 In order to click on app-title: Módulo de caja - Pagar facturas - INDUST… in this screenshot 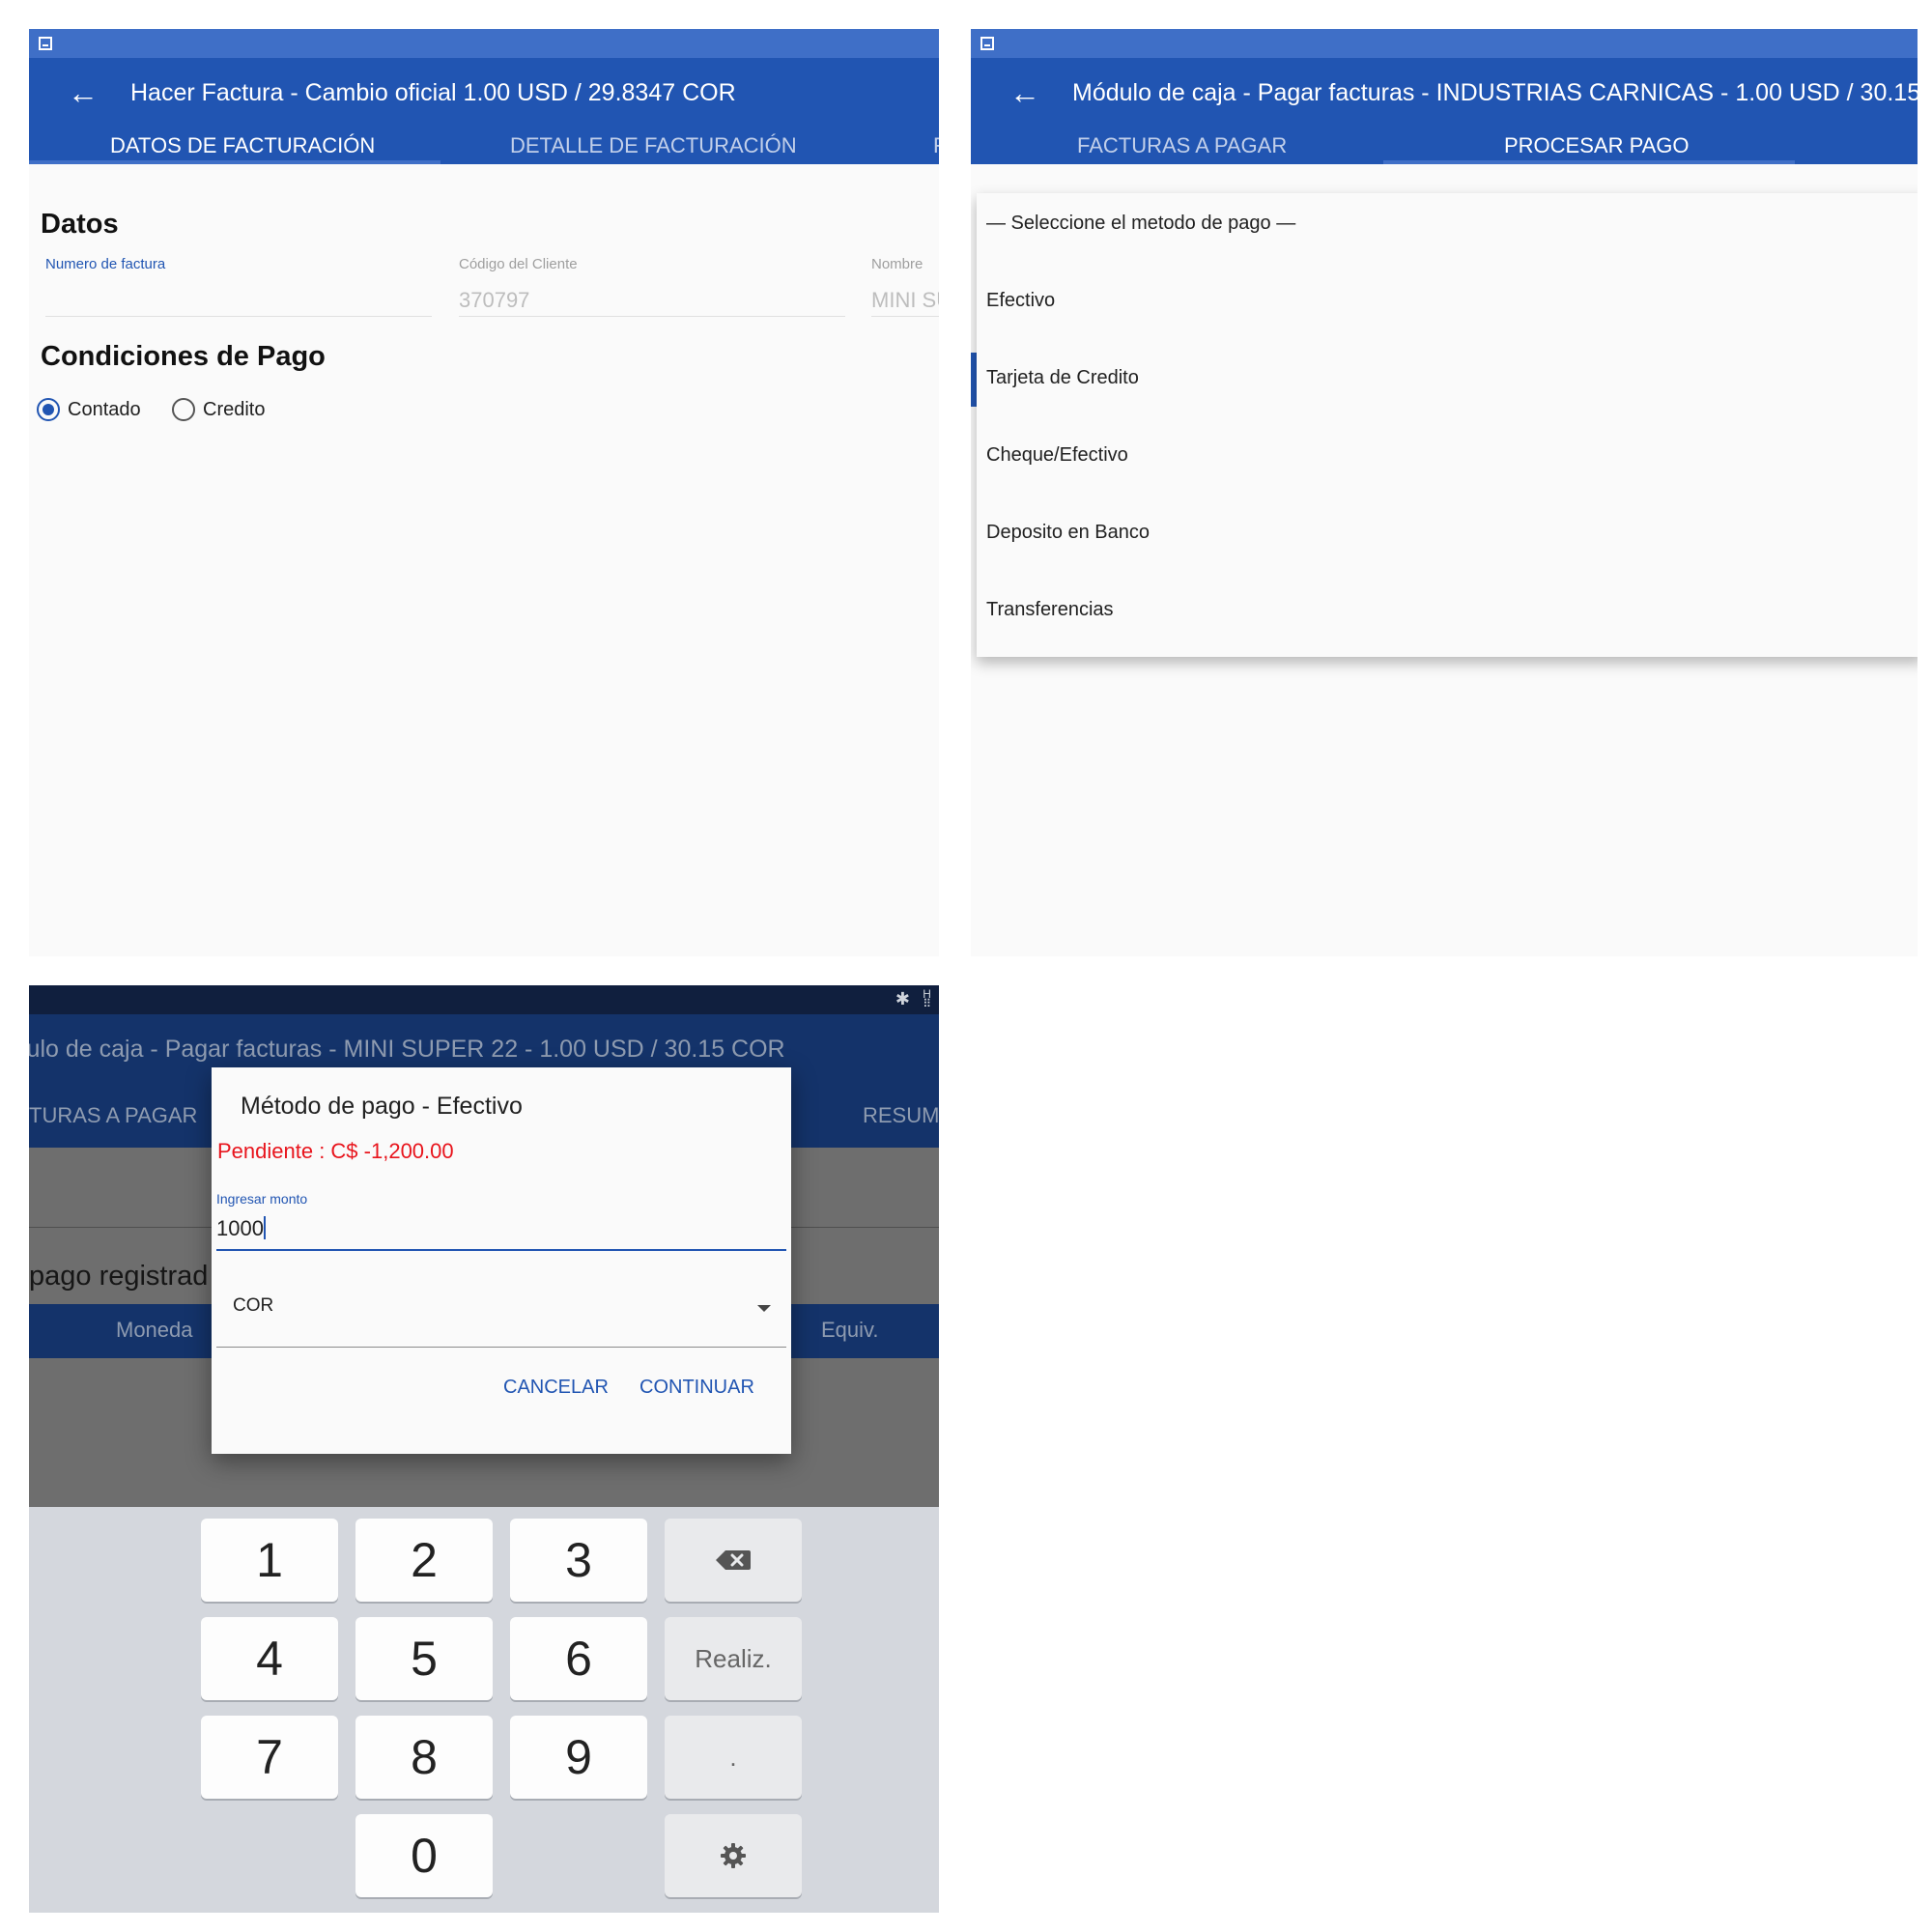, I will do `click(1495, 92)`.